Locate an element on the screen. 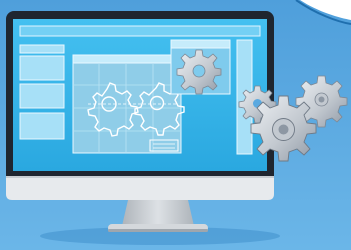  left-sidebar is located at coordinates (42, 92).